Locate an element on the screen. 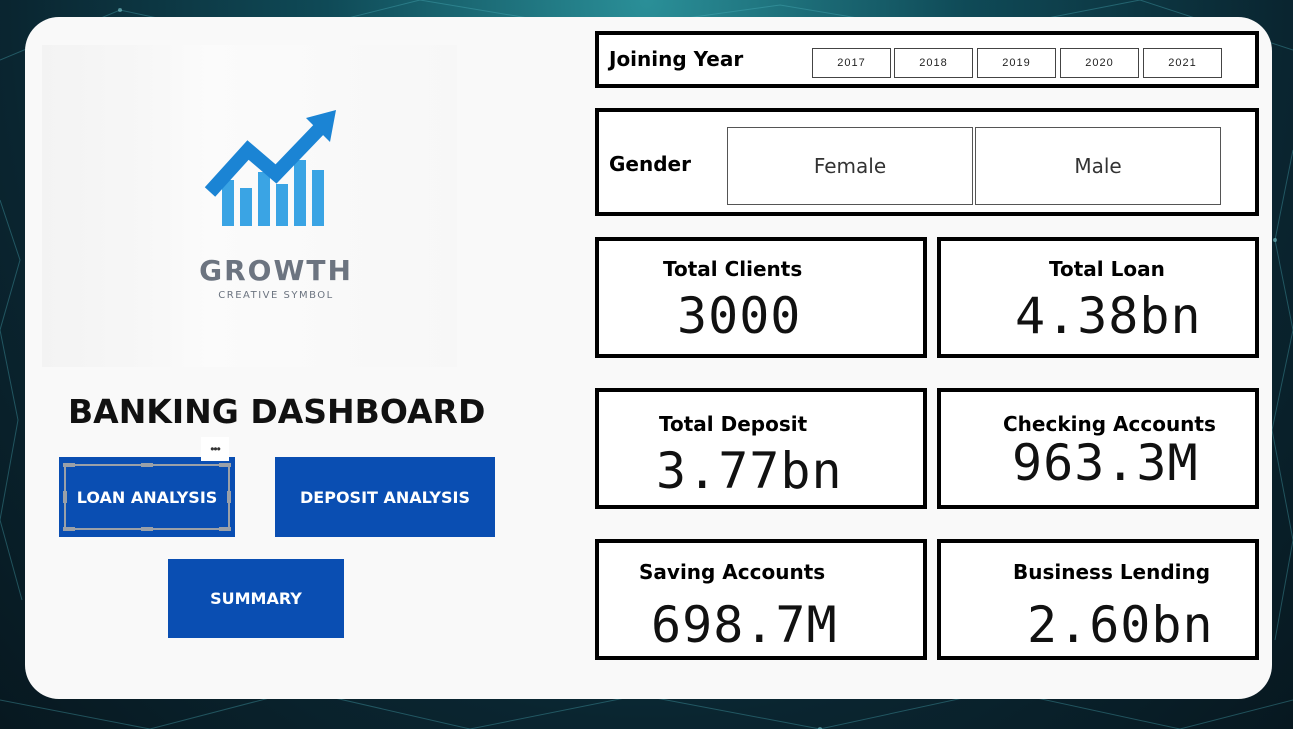 Image resolution: width=1293 pixels, height=729 pixels. year-option-2017: 2017 is located at coordinates (851, 63).